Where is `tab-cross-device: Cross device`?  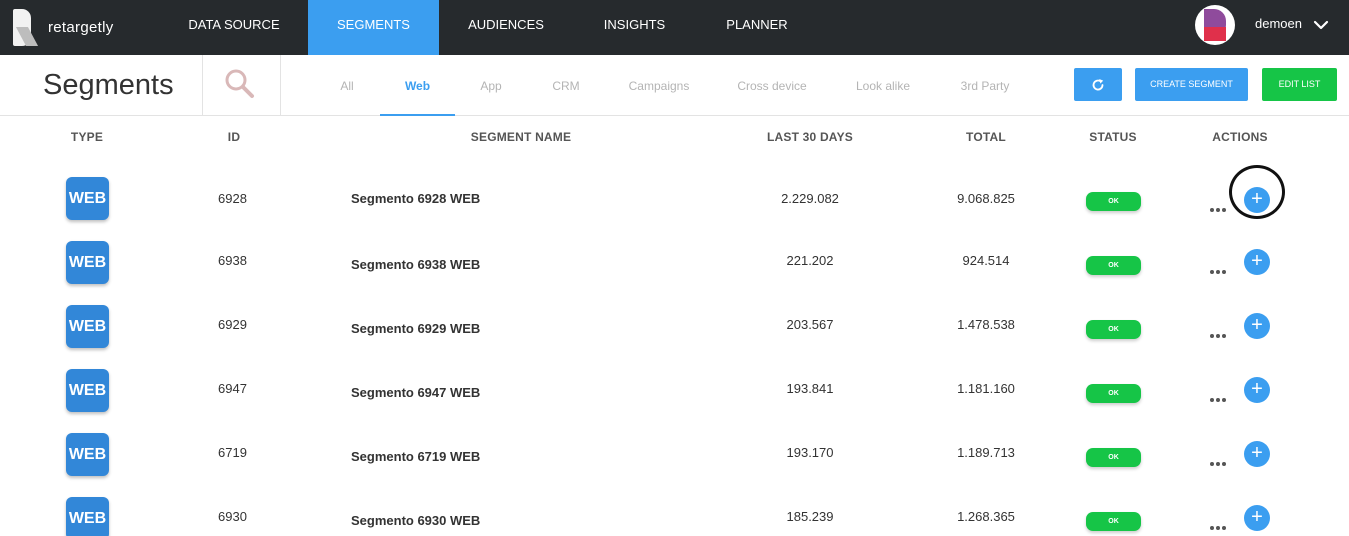
tab-cross-device: Cross device is located at coordinates (772, 85).